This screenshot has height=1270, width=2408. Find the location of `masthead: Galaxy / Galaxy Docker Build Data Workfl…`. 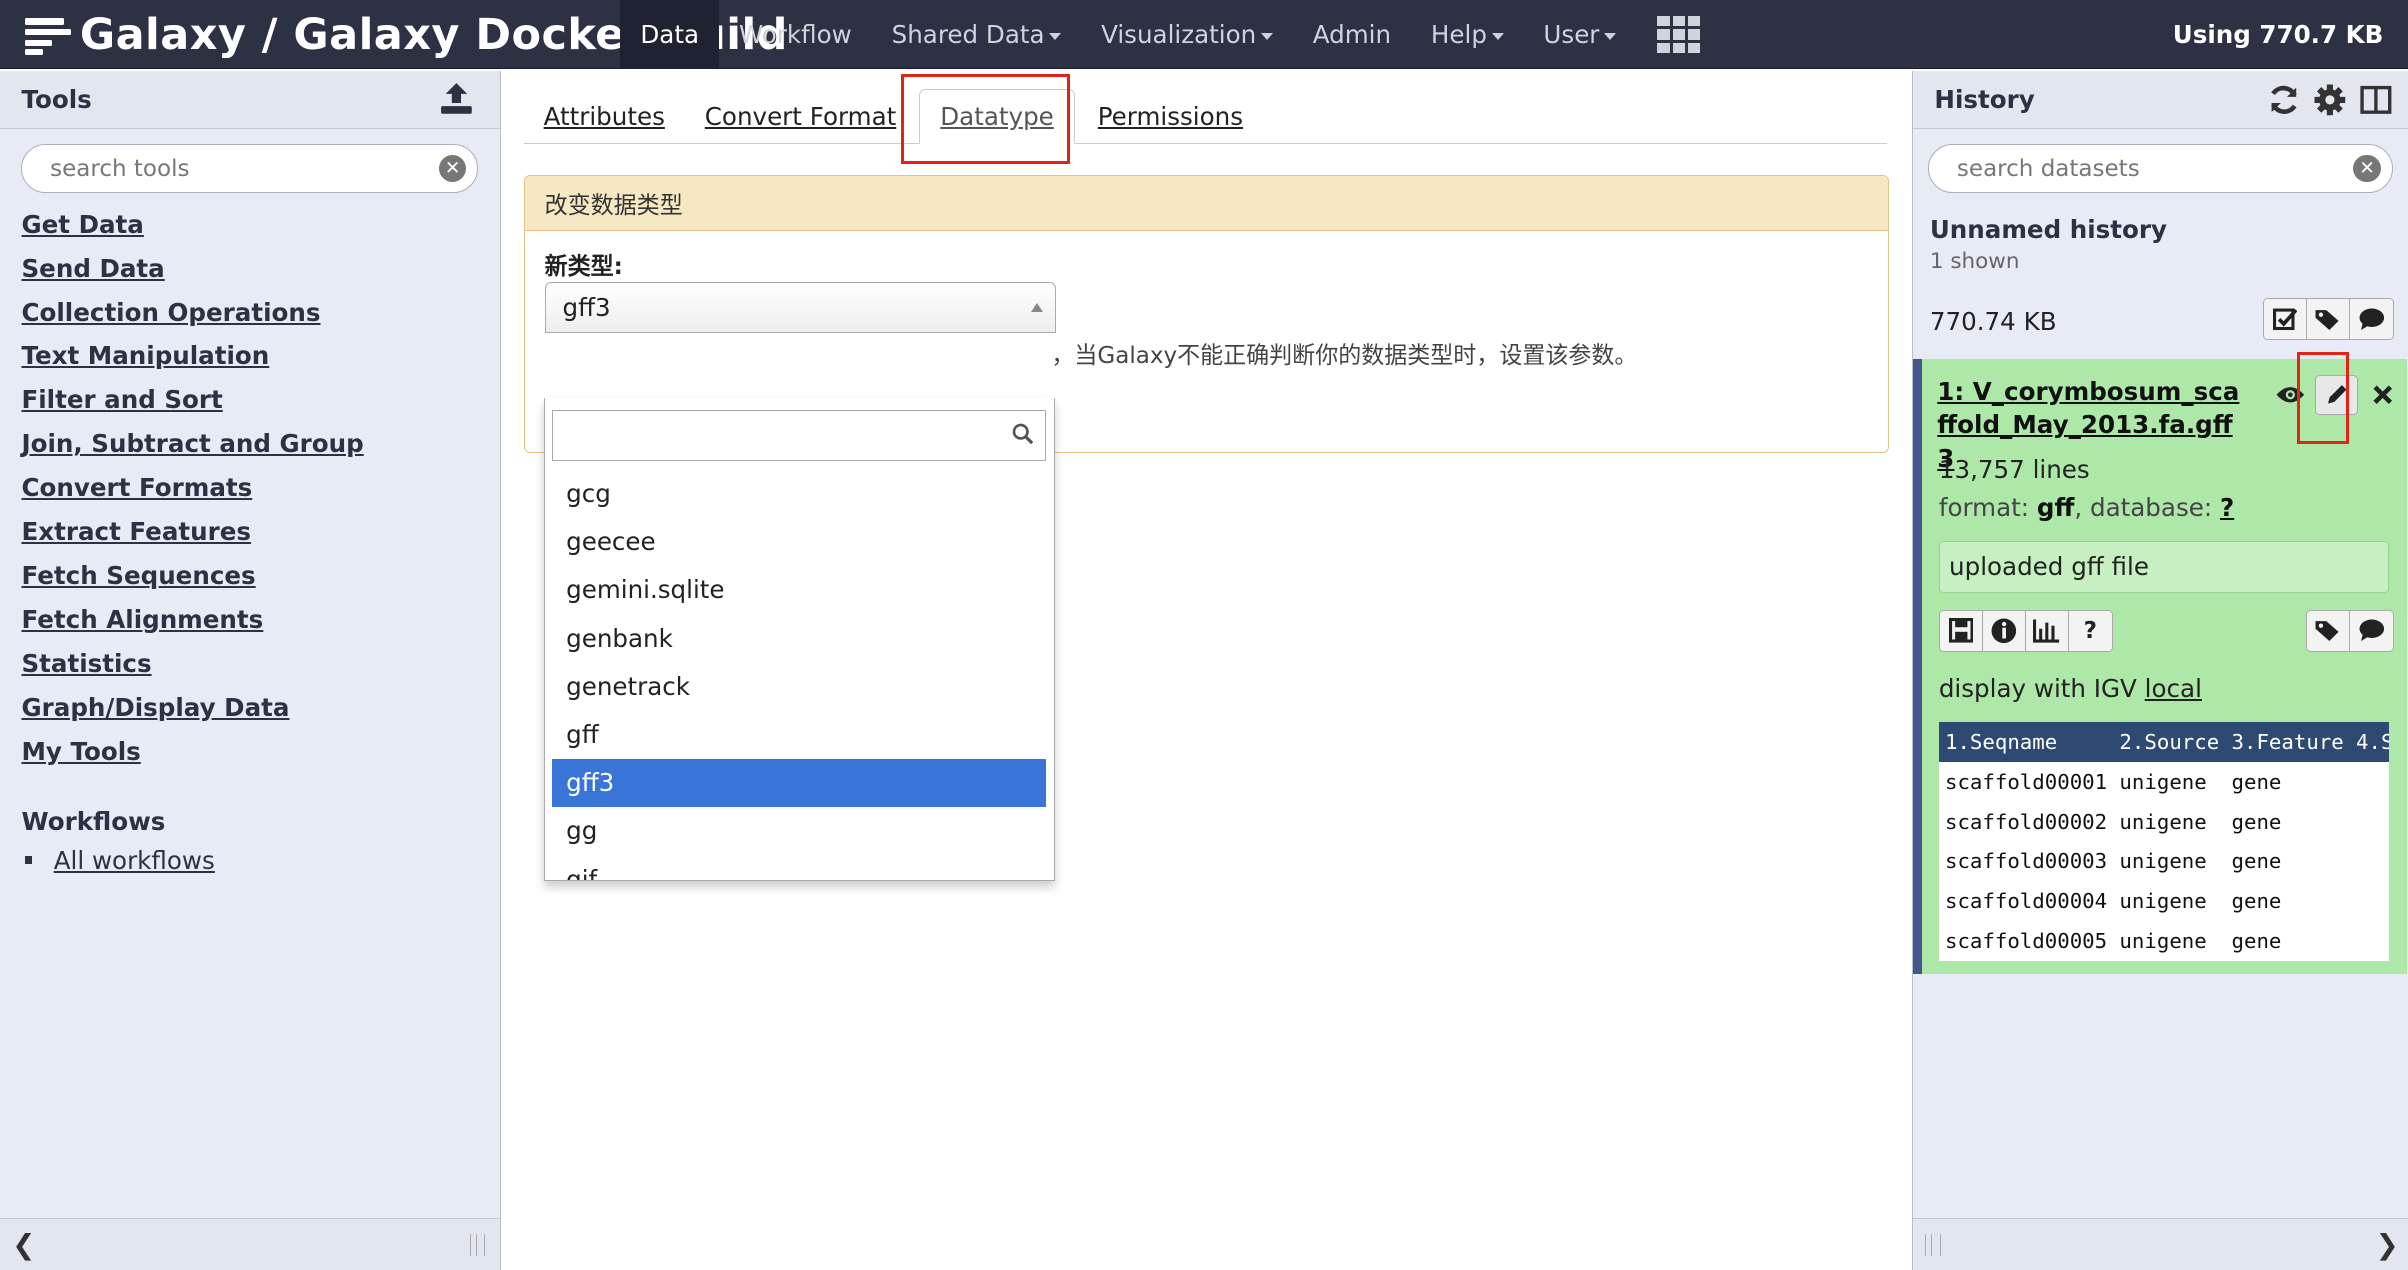

masthead: Galaxy / Galaxy Docker Build Data Workfl… is located at coordinates (1204, 35).